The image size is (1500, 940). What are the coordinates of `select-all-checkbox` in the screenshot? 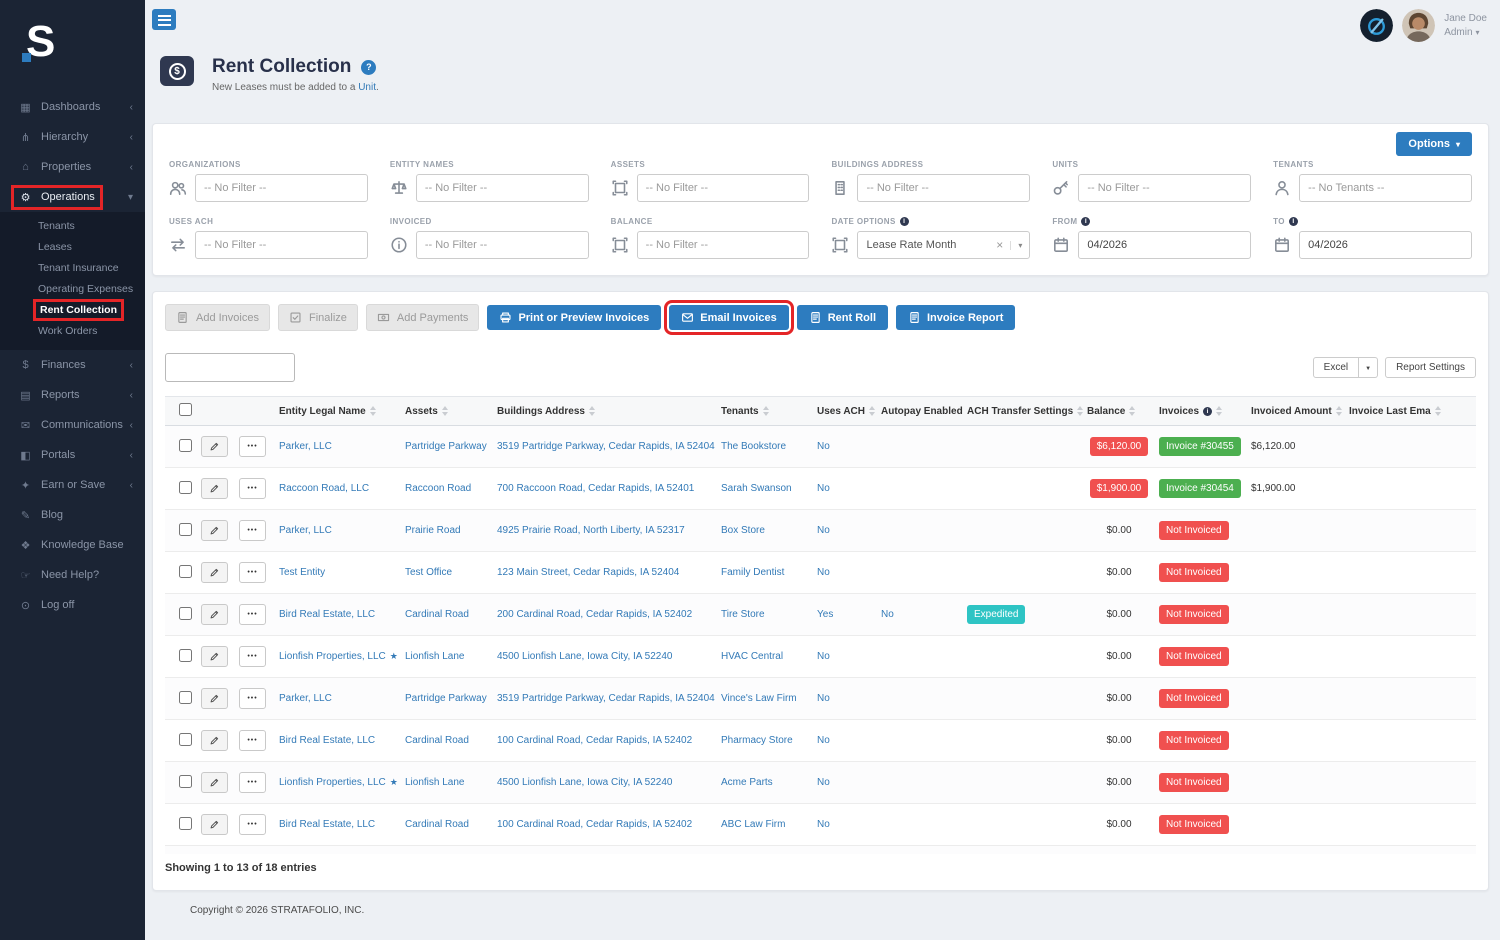 It's located at (185, 409).